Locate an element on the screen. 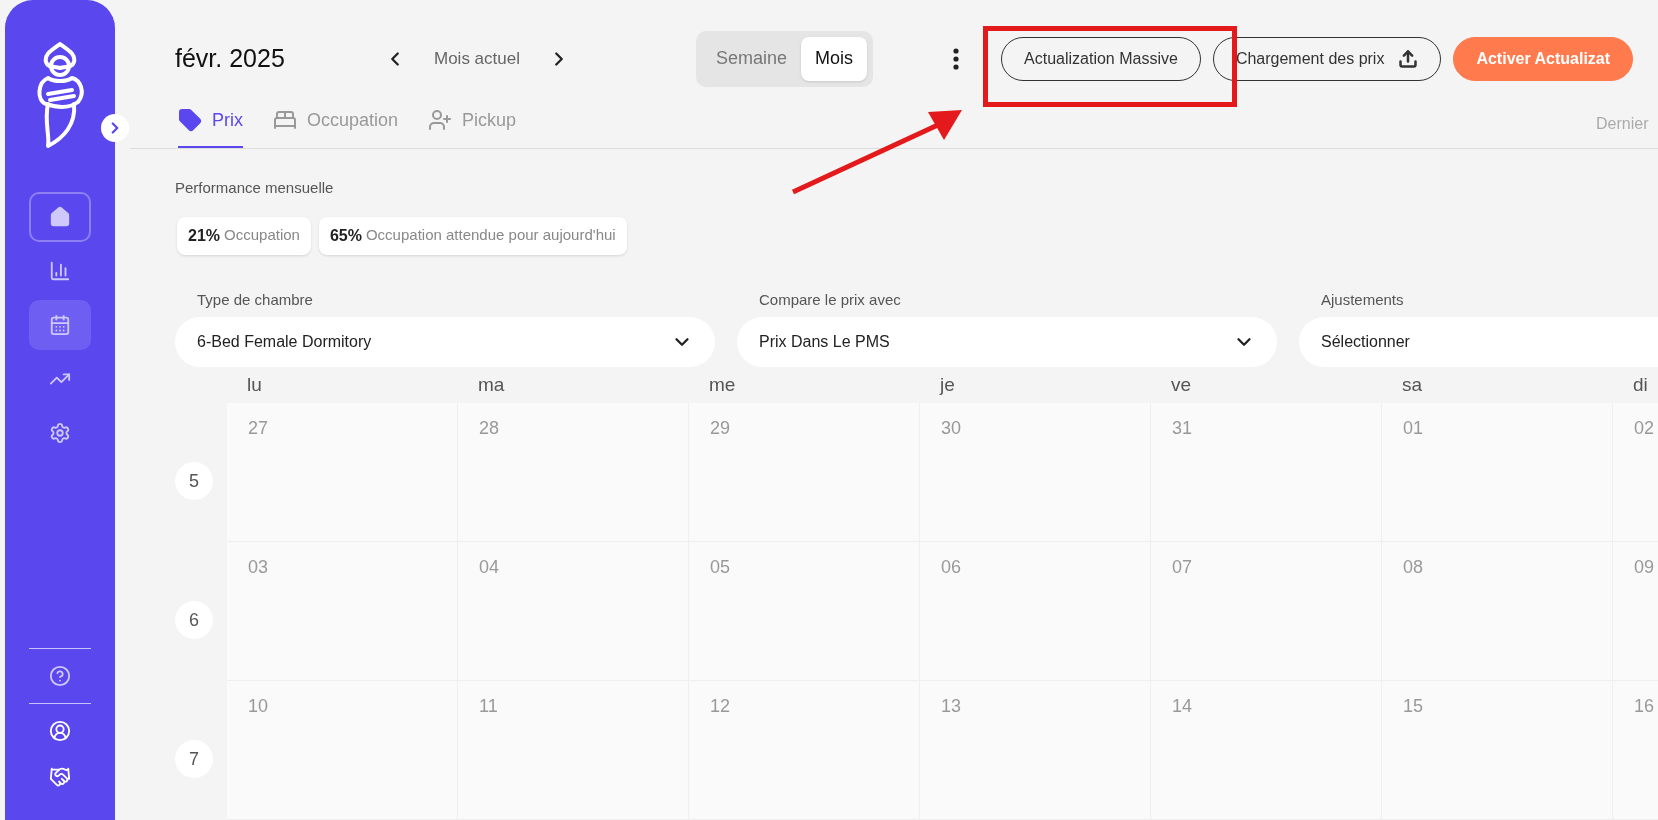 This screenshot has height=820, width=1658. calendar-day-cell: 30 is located at coordinates (1035, 472).